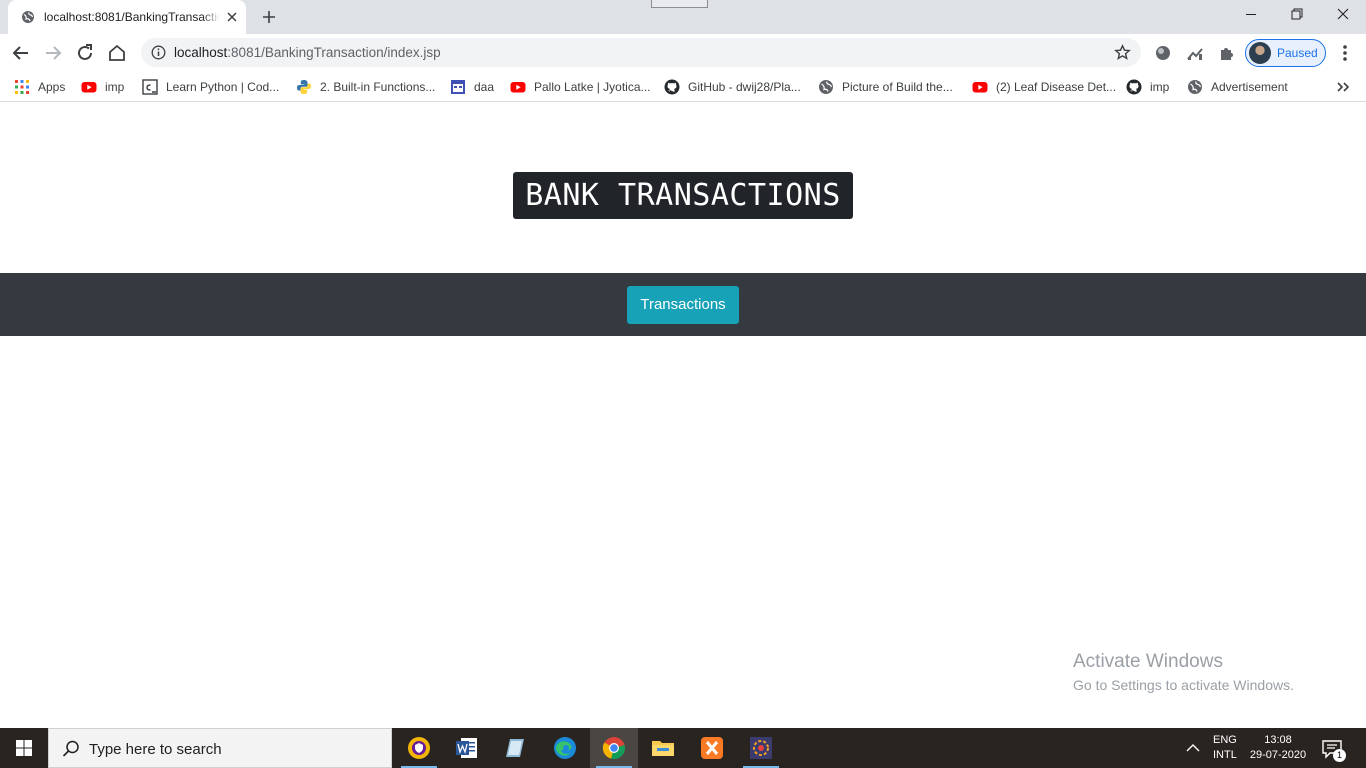 The height and width of the screenshot is (768, 1366). I want to click on new-tab-icon, so click(269, 17).